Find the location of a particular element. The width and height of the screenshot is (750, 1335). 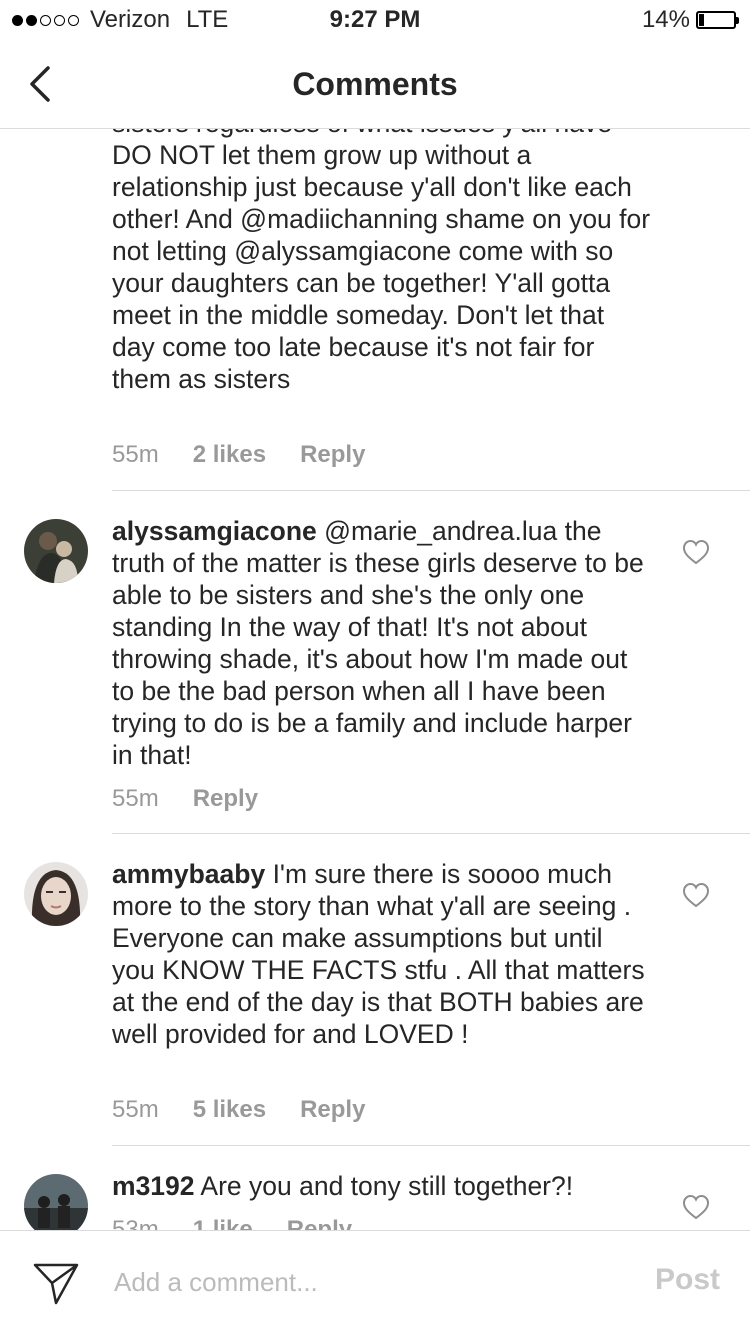

status-time: 9:27 PM is located at coordinates (375, 19).